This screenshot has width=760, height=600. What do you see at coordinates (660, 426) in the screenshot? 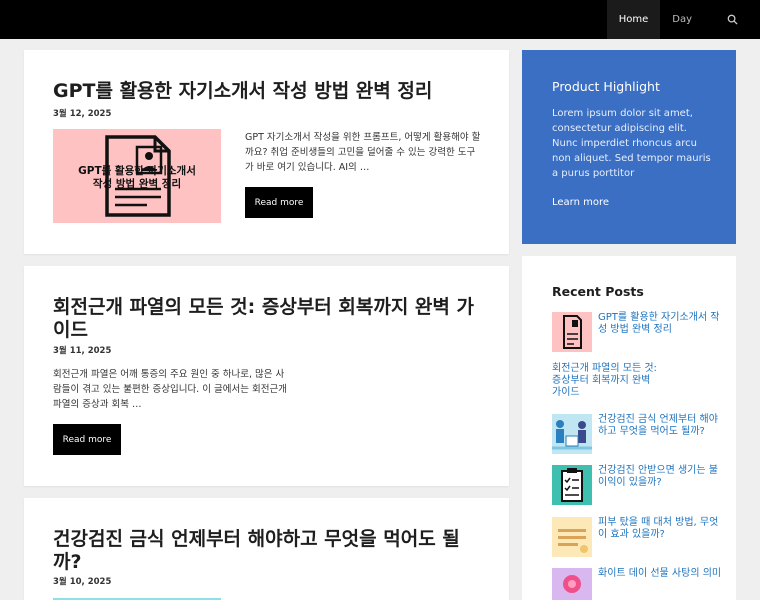
I see `recent-post-link: 건강검진 금식 언제부터 해야하고 무엇을 먹어도 될까?` at bounding box center [660, 426].